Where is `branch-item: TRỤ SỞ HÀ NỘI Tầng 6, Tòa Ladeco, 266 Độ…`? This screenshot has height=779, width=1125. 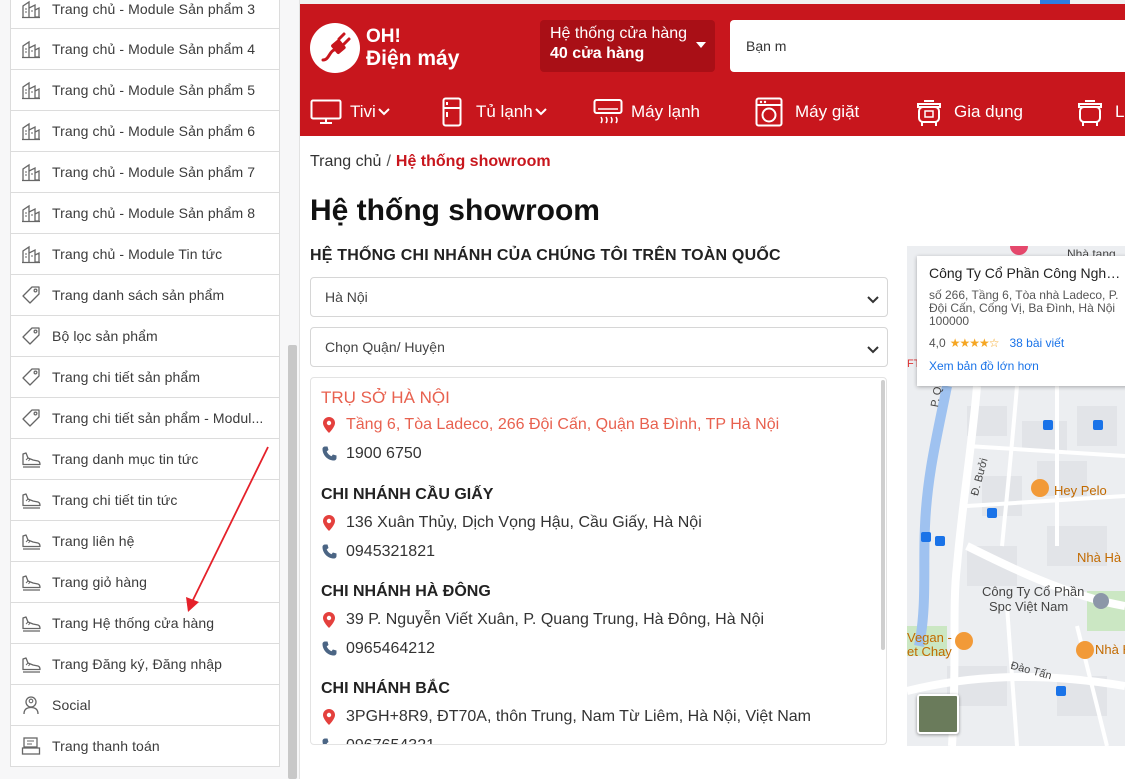 branch-item: TRỤ SỞ HÀ NỘI Tầng 6, Tòa Ladeco, 266 Độ… is located at coordinates (596, 428).